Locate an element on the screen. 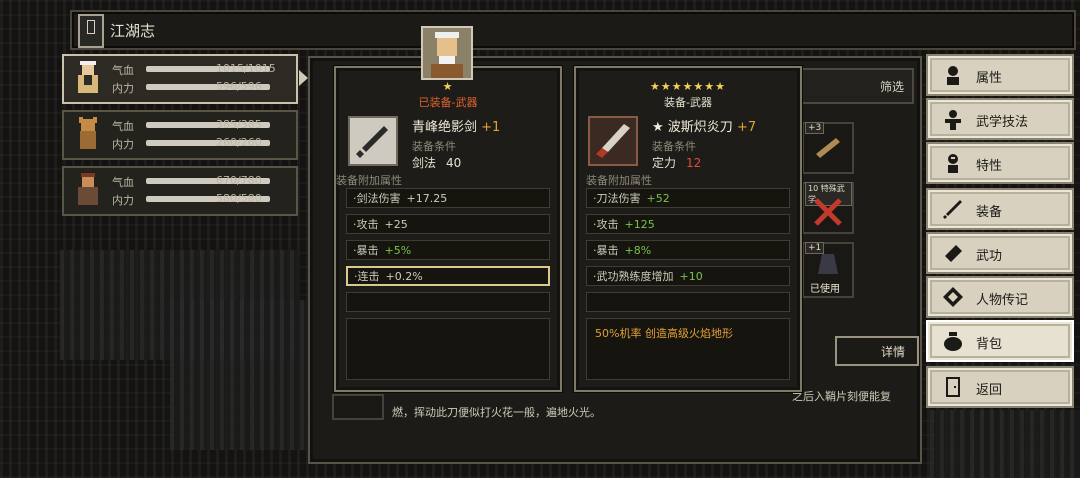 The width and height of the screenshot is (1080, 478). crossed-swords-icon is located at coordinates (828, 212).